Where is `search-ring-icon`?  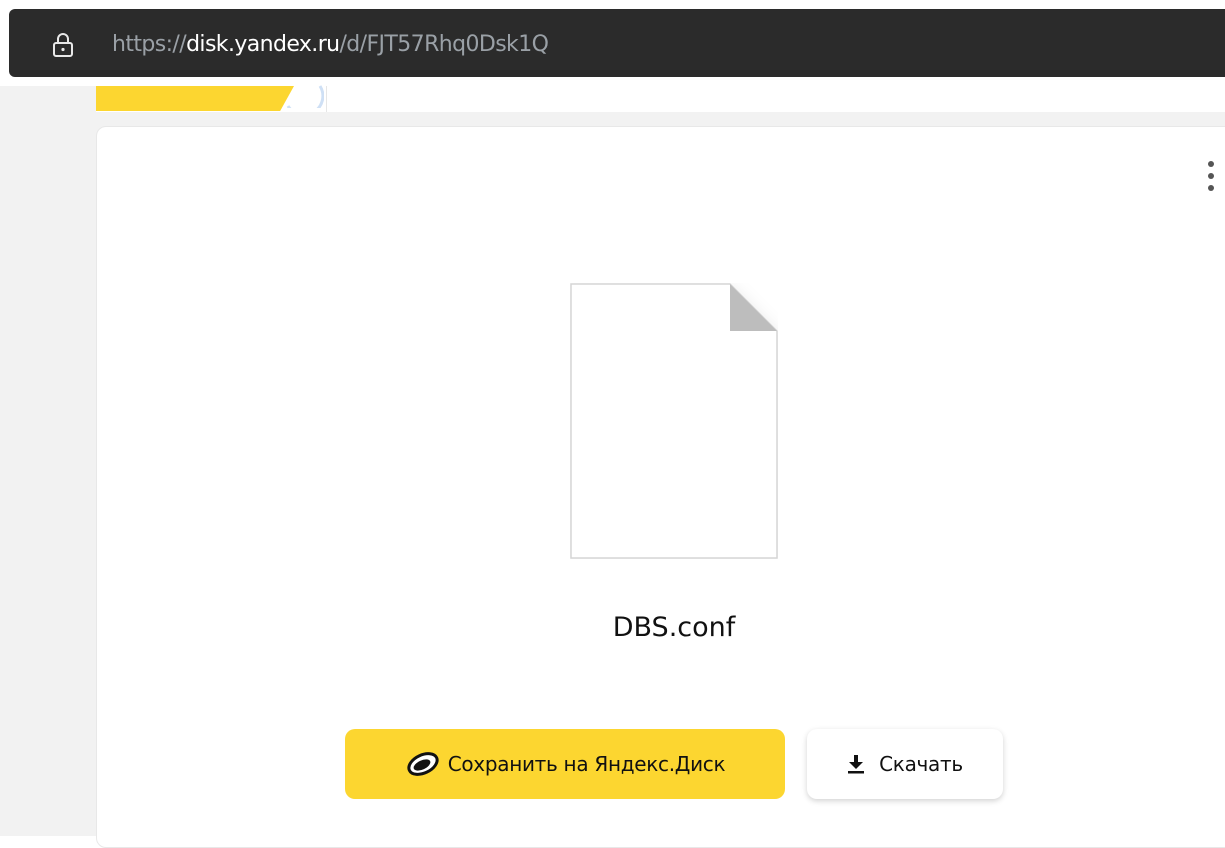
search-ring-icon is located at coordinates (305, 96).